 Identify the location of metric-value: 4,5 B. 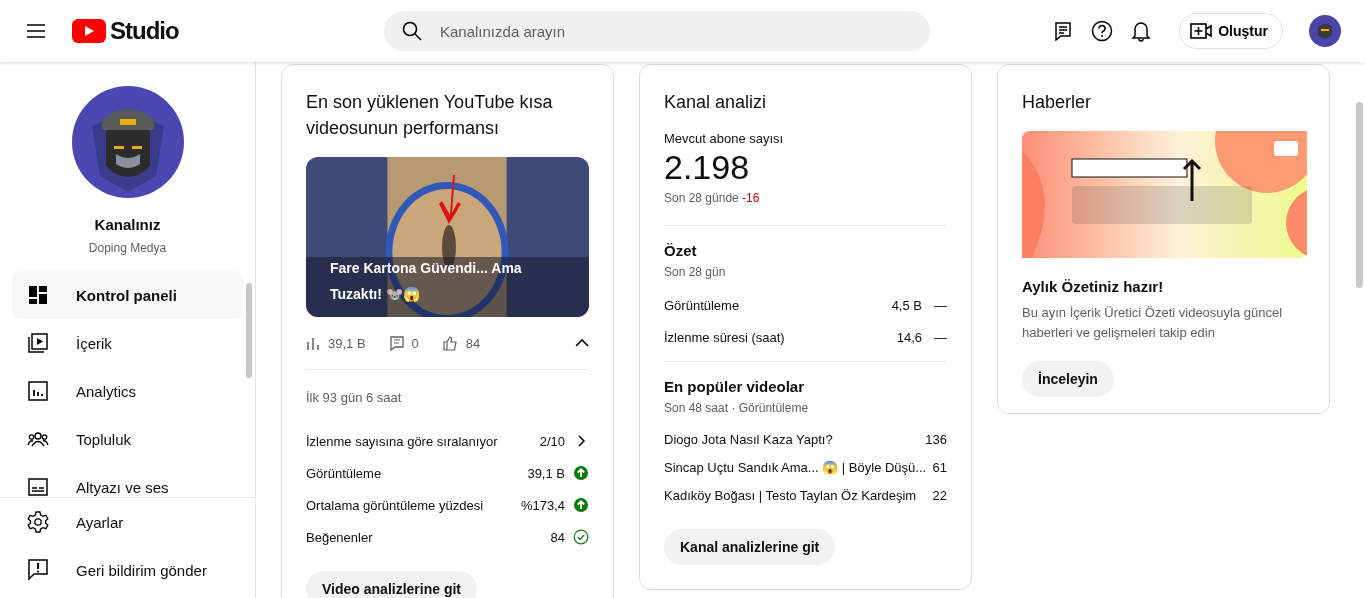
(906, 305).